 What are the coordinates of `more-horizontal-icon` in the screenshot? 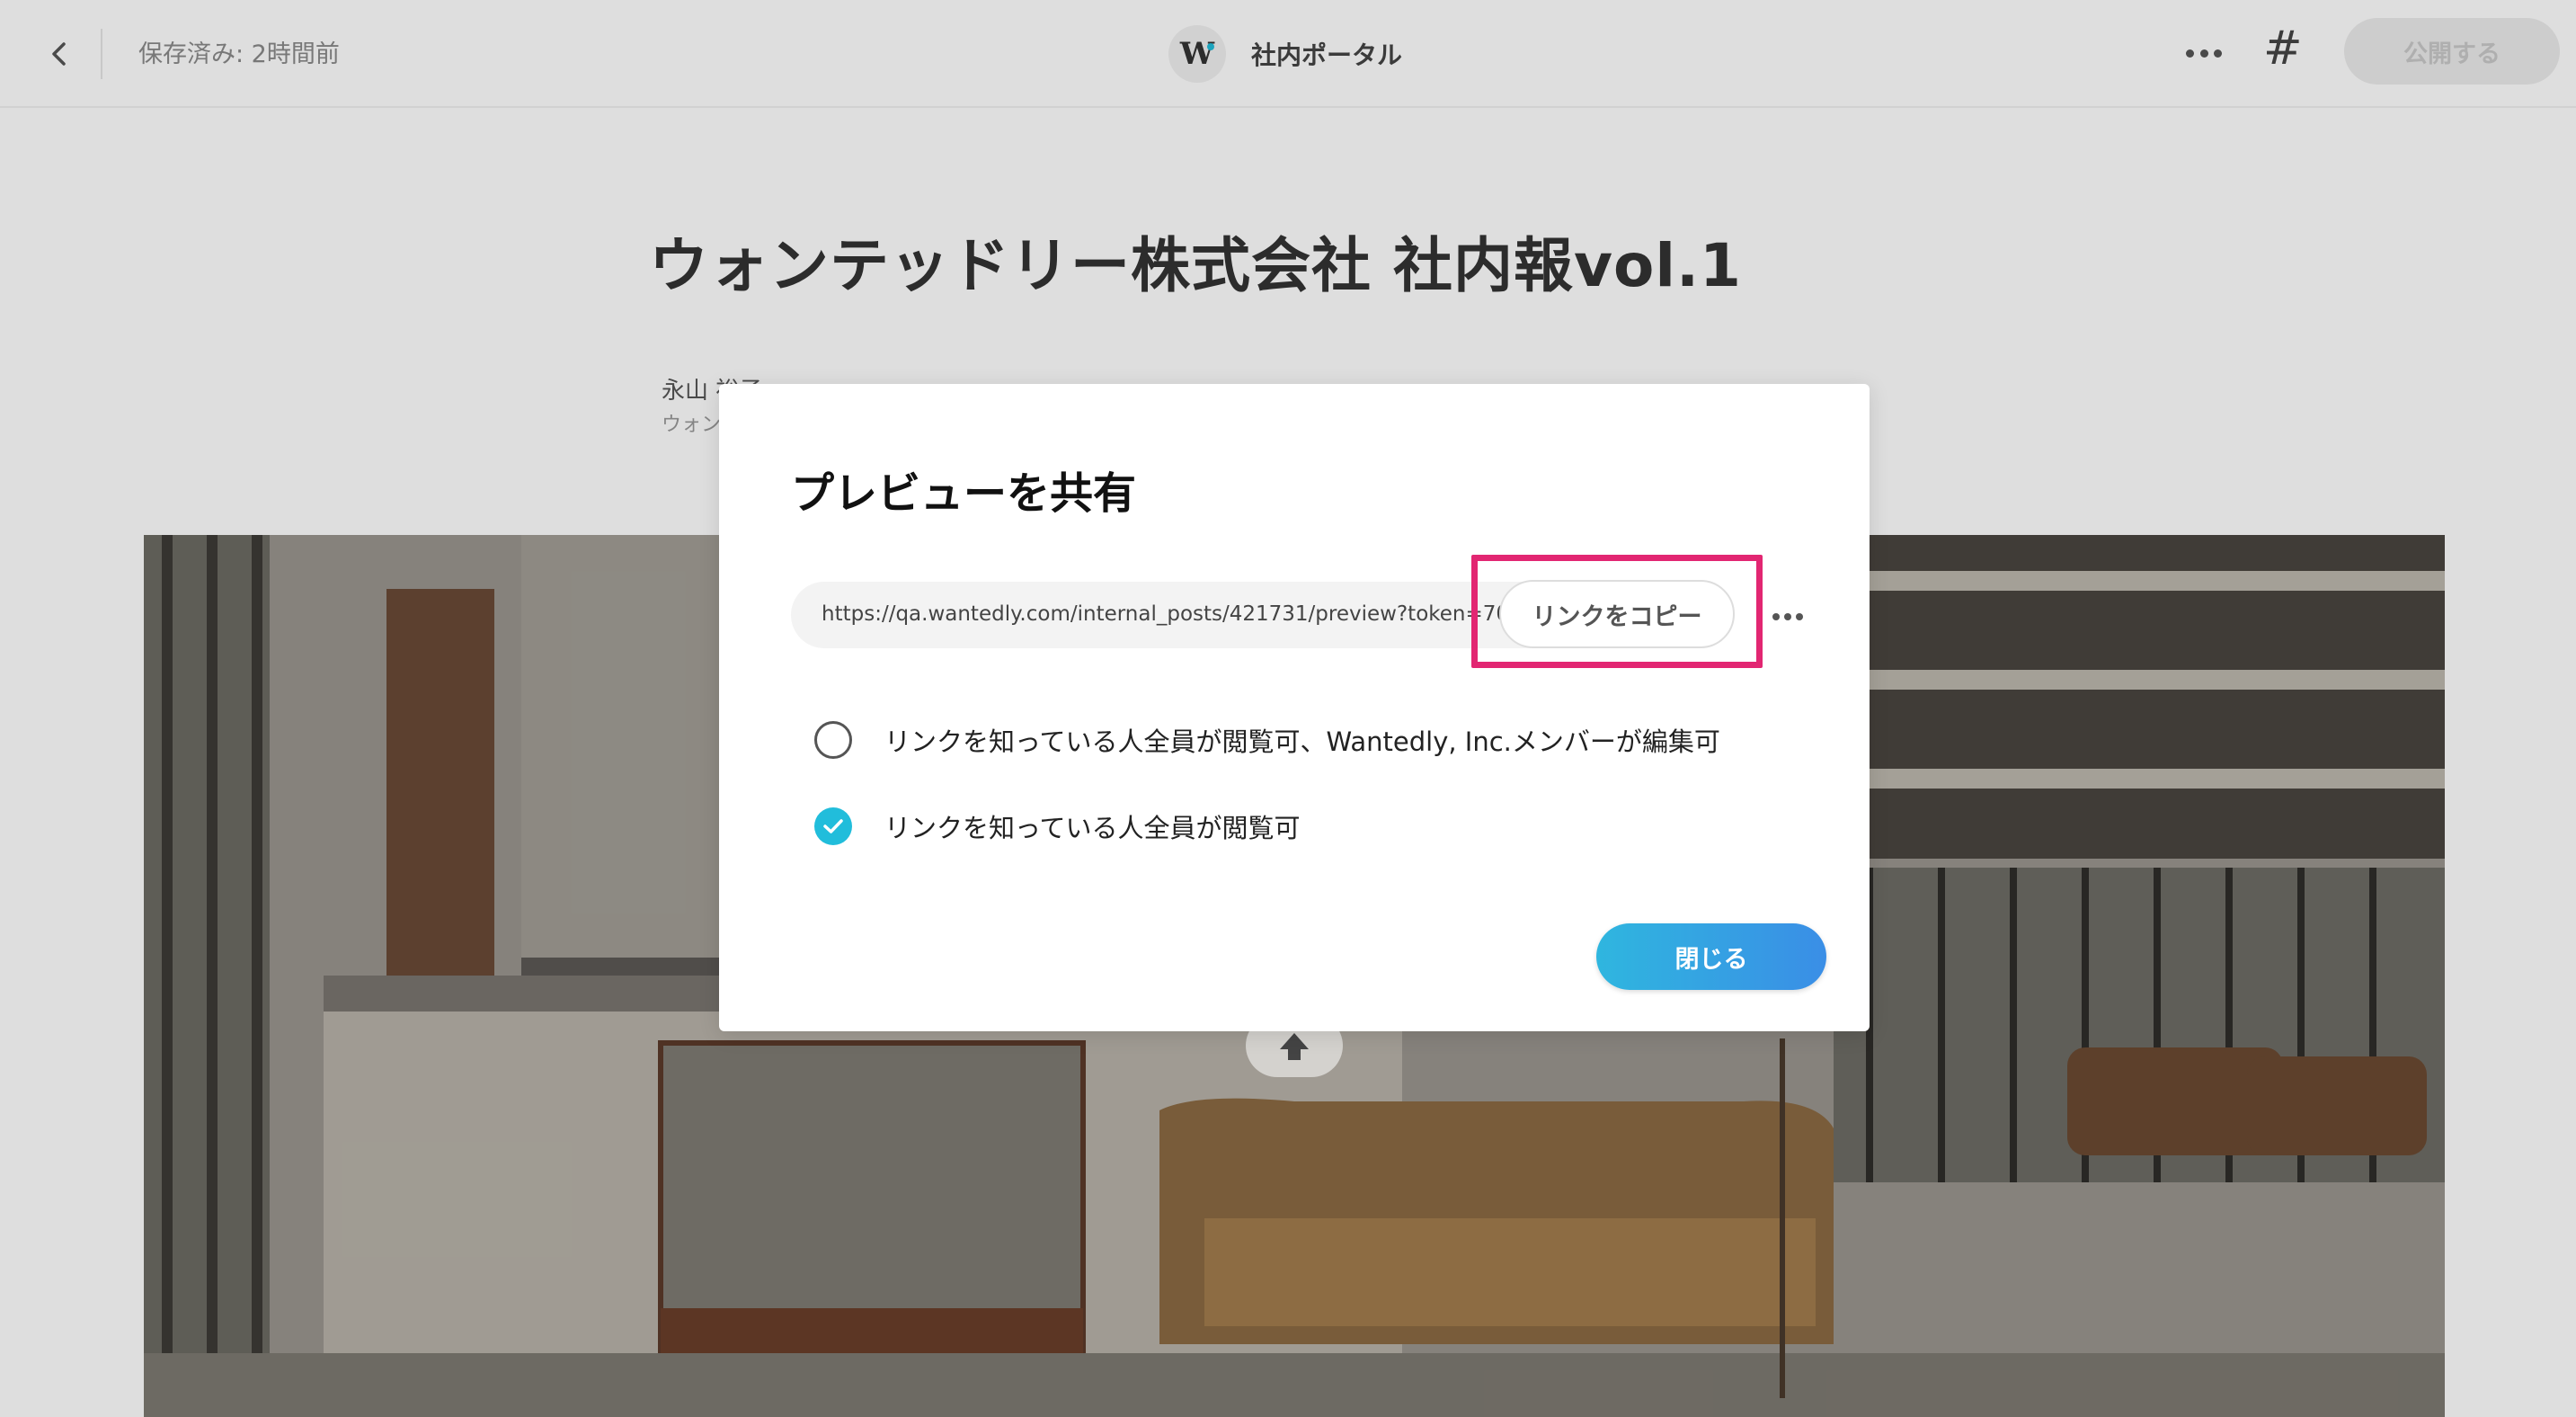 It's located at (1787, 617).